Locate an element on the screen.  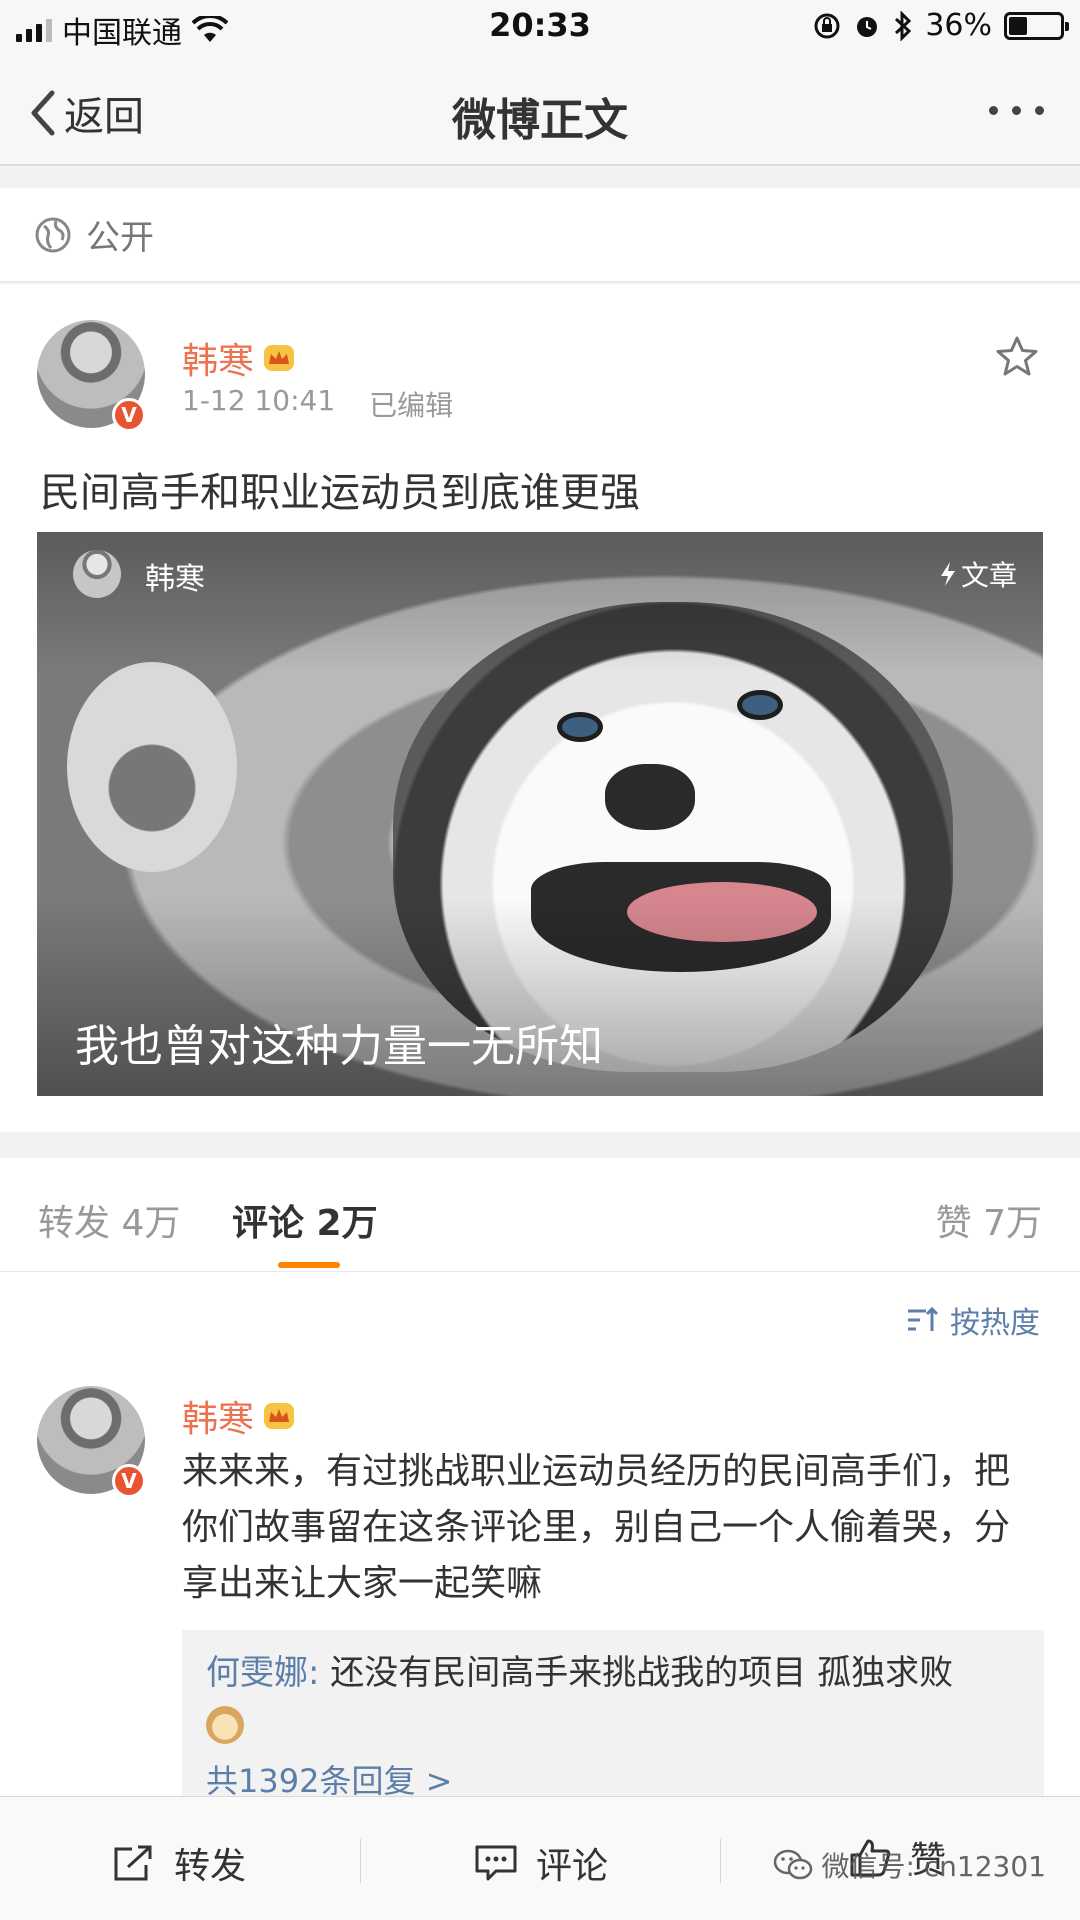
globe-icon is located at coordinates (53, 234).